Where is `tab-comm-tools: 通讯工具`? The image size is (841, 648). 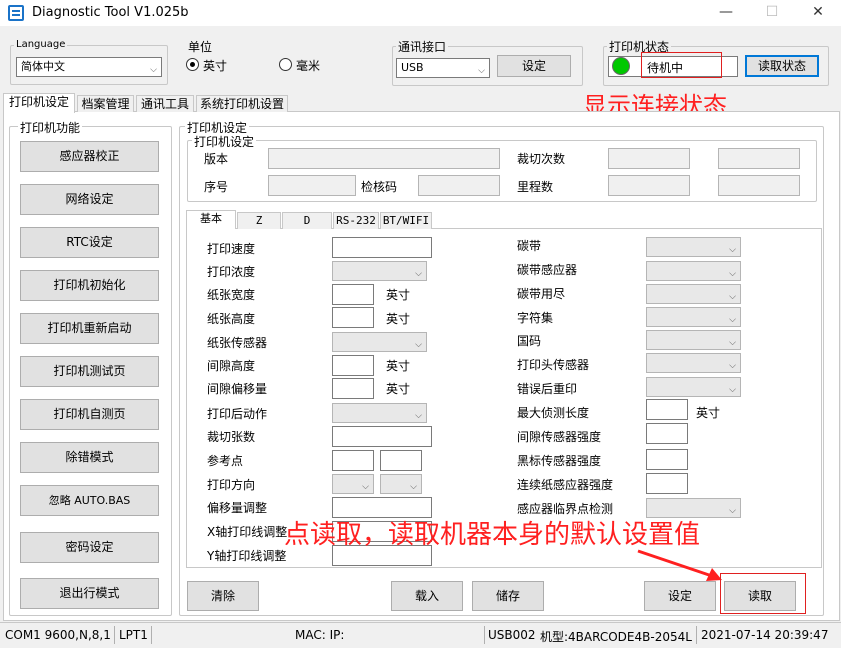
tab-comm-tools: 通讯工具 is located at coordinates (165, 103).